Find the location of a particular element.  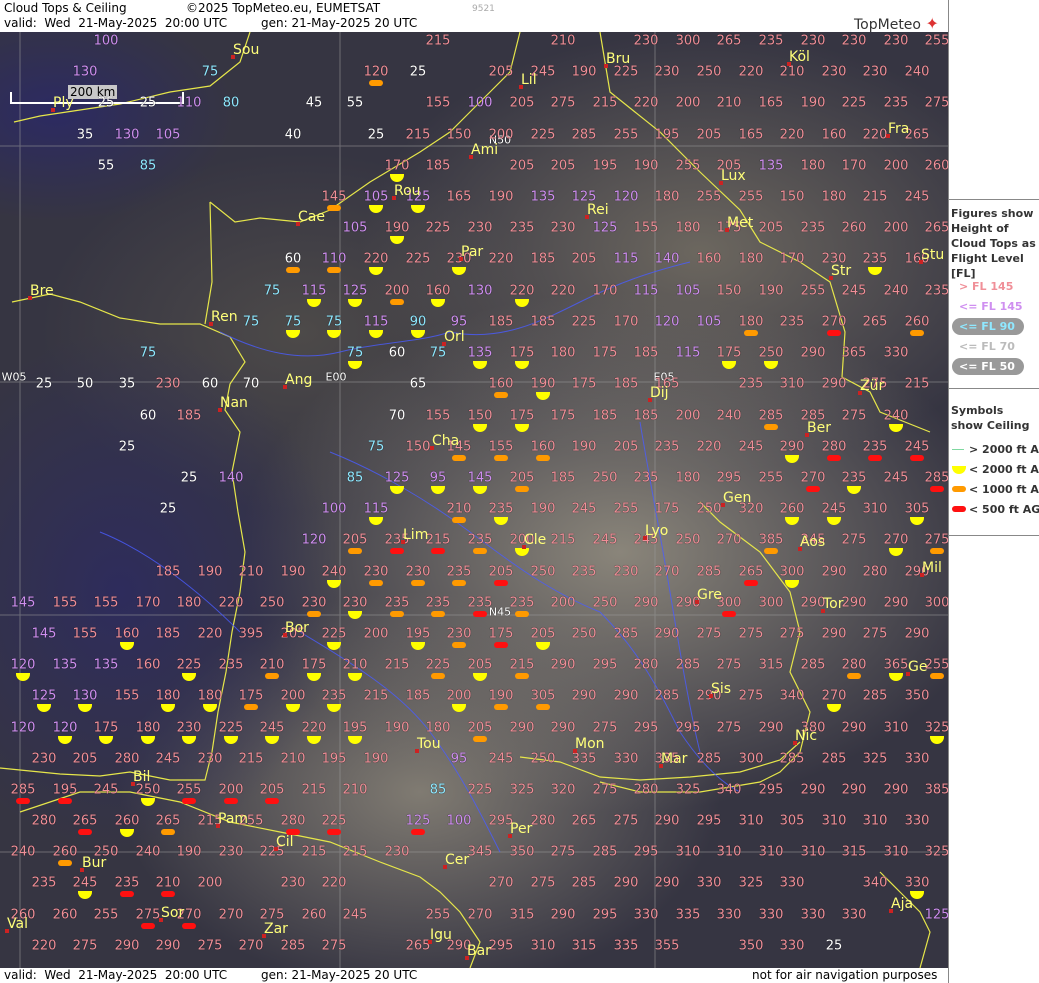

cloud-top-value: 385 is located at coordinates (771, 540).